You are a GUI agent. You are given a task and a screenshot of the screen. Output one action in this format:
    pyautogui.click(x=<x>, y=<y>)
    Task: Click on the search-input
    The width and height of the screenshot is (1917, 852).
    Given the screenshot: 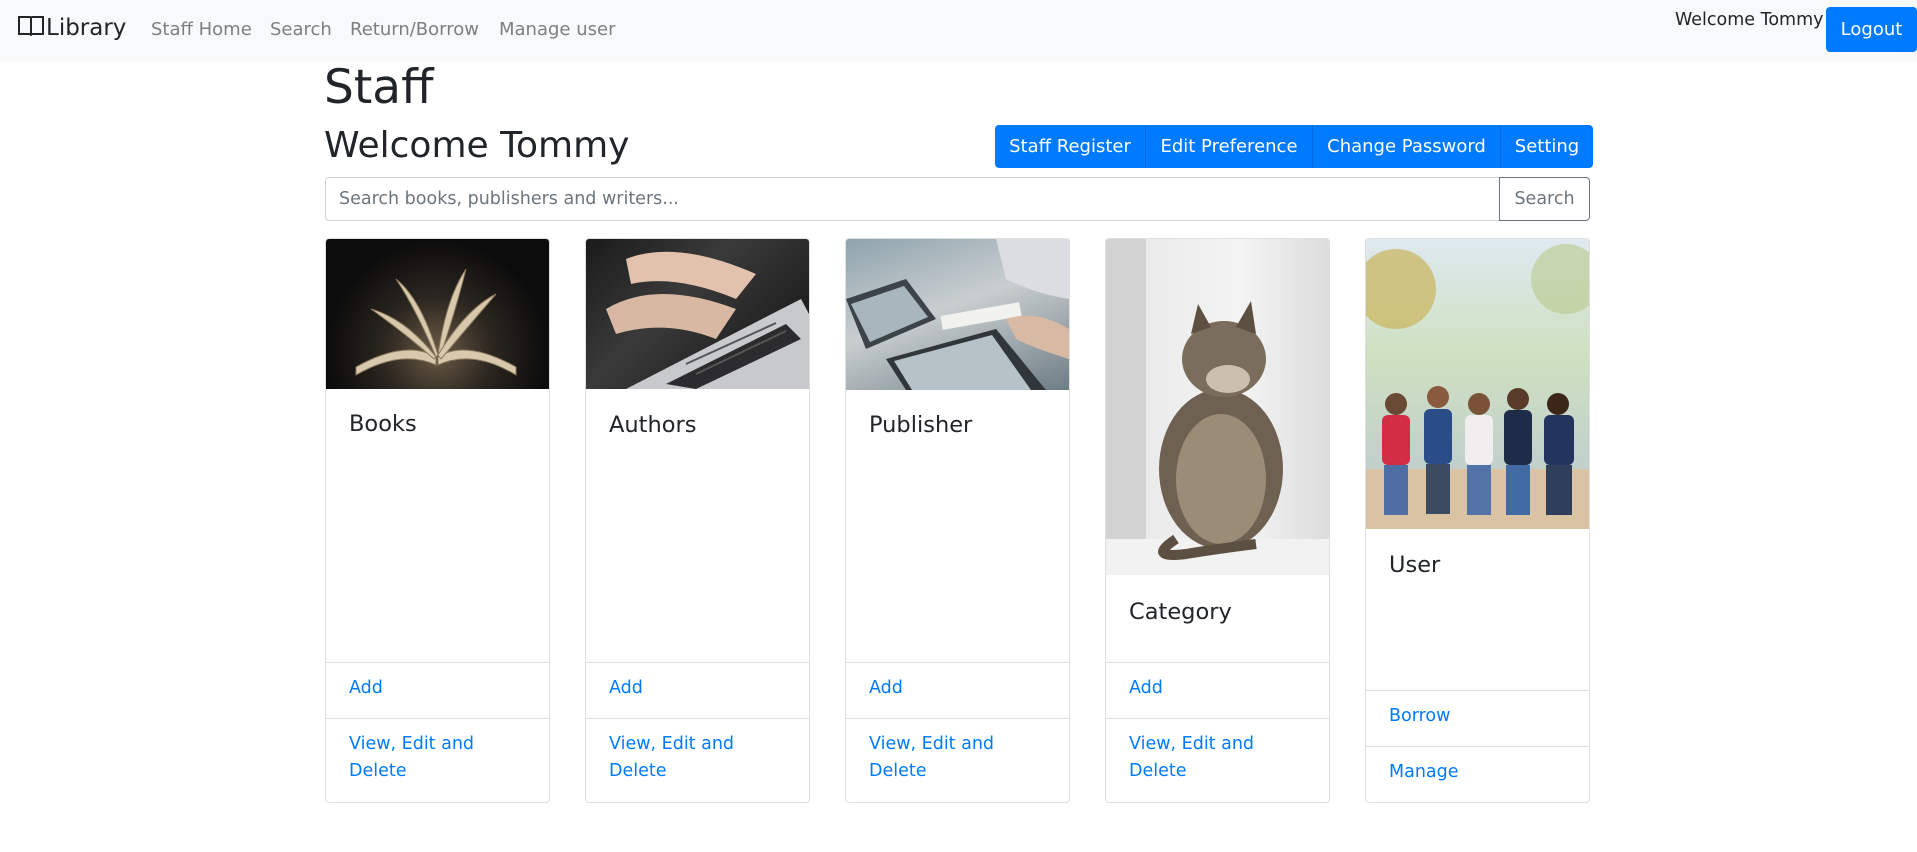 What is the action you would take?
    pyautogui.click(x=912, y=199)
    